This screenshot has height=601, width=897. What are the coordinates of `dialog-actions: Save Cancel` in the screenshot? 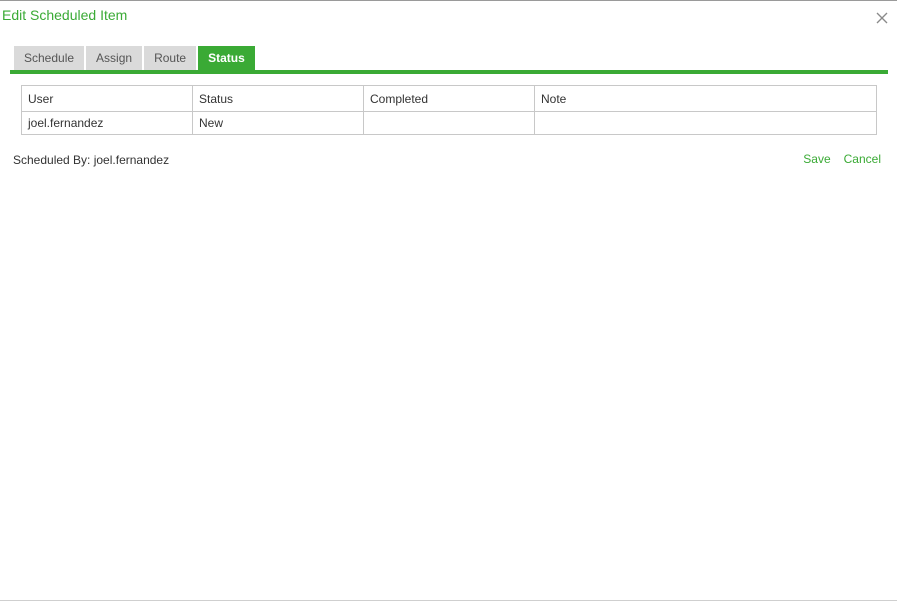 It's located at (842, 159).